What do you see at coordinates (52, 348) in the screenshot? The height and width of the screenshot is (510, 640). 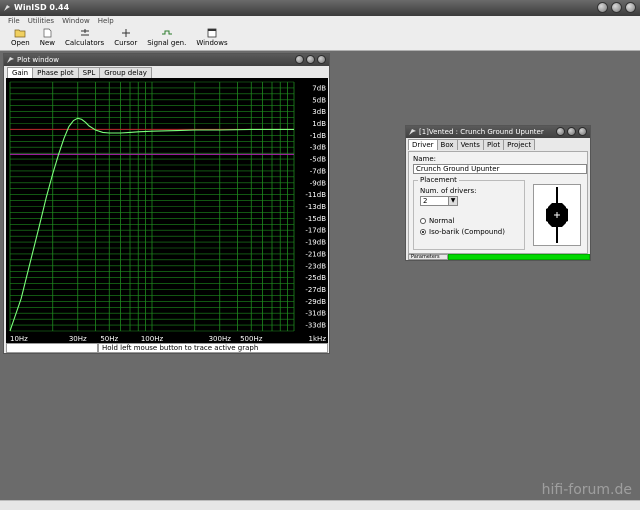 I see `plot-status-cell` at bounding box center [52, 348].